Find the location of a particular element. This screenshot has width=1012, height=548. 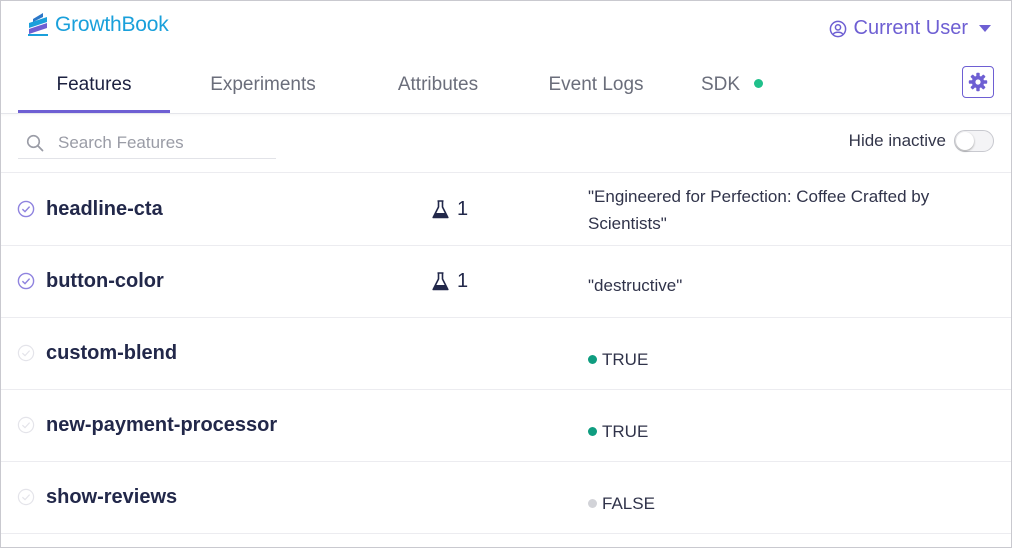

feature-name: show-reviews is located at coordinates (111, 497).